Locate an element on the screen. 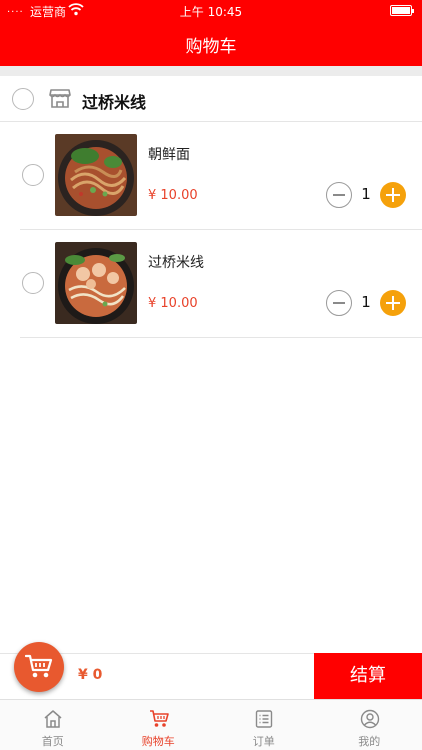 Image resolution: width=422 pixels, height=750 pixels. cart-item: 朝鲜面 ¥ 10.00 1 is located at coordinates (211, 176).